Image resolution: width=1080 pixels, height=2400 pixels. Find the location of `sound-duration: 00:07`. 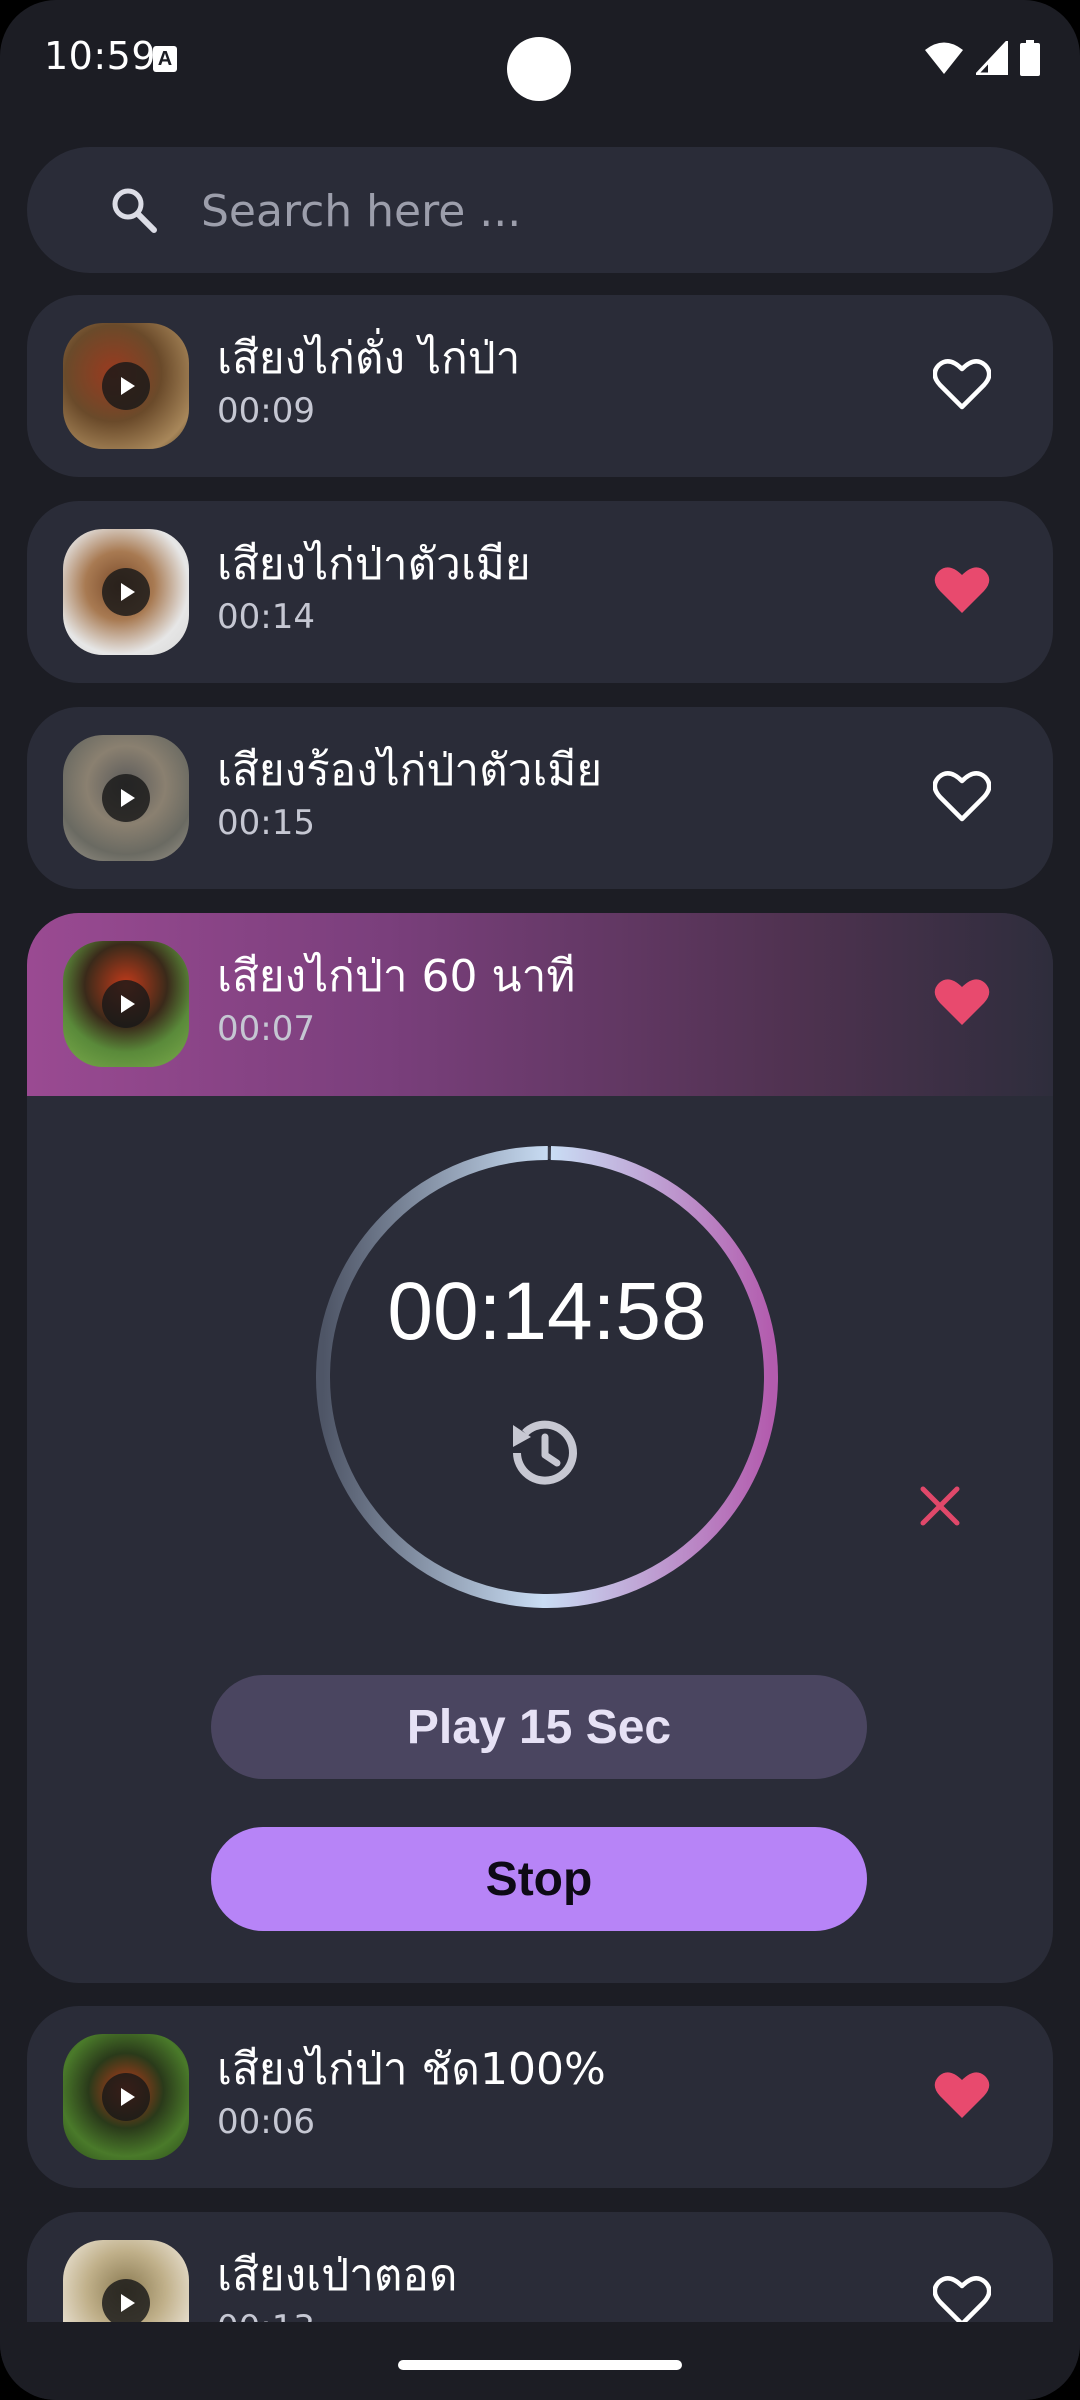

sound-duration: 00:07 is located at coordinates (266, 1029).